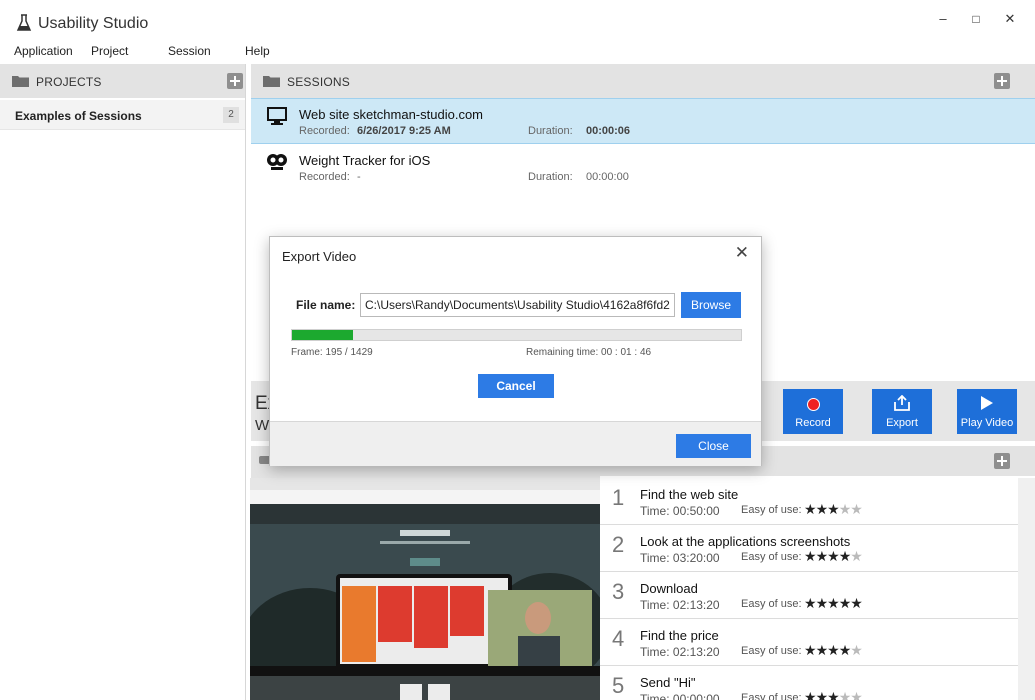  Describe the element at coordinates (326, 305) in the screenshot. I see `file-name-label: File name:` at that location.